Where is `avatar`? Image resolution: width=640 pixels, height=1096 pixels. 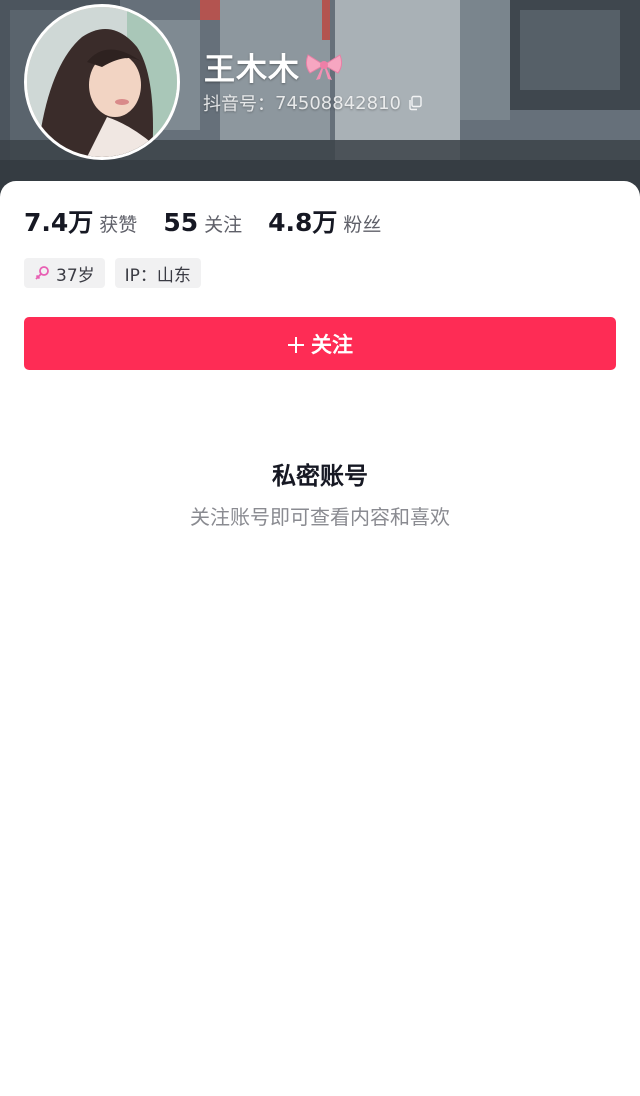
avatar is located at coordinates (102, 82).